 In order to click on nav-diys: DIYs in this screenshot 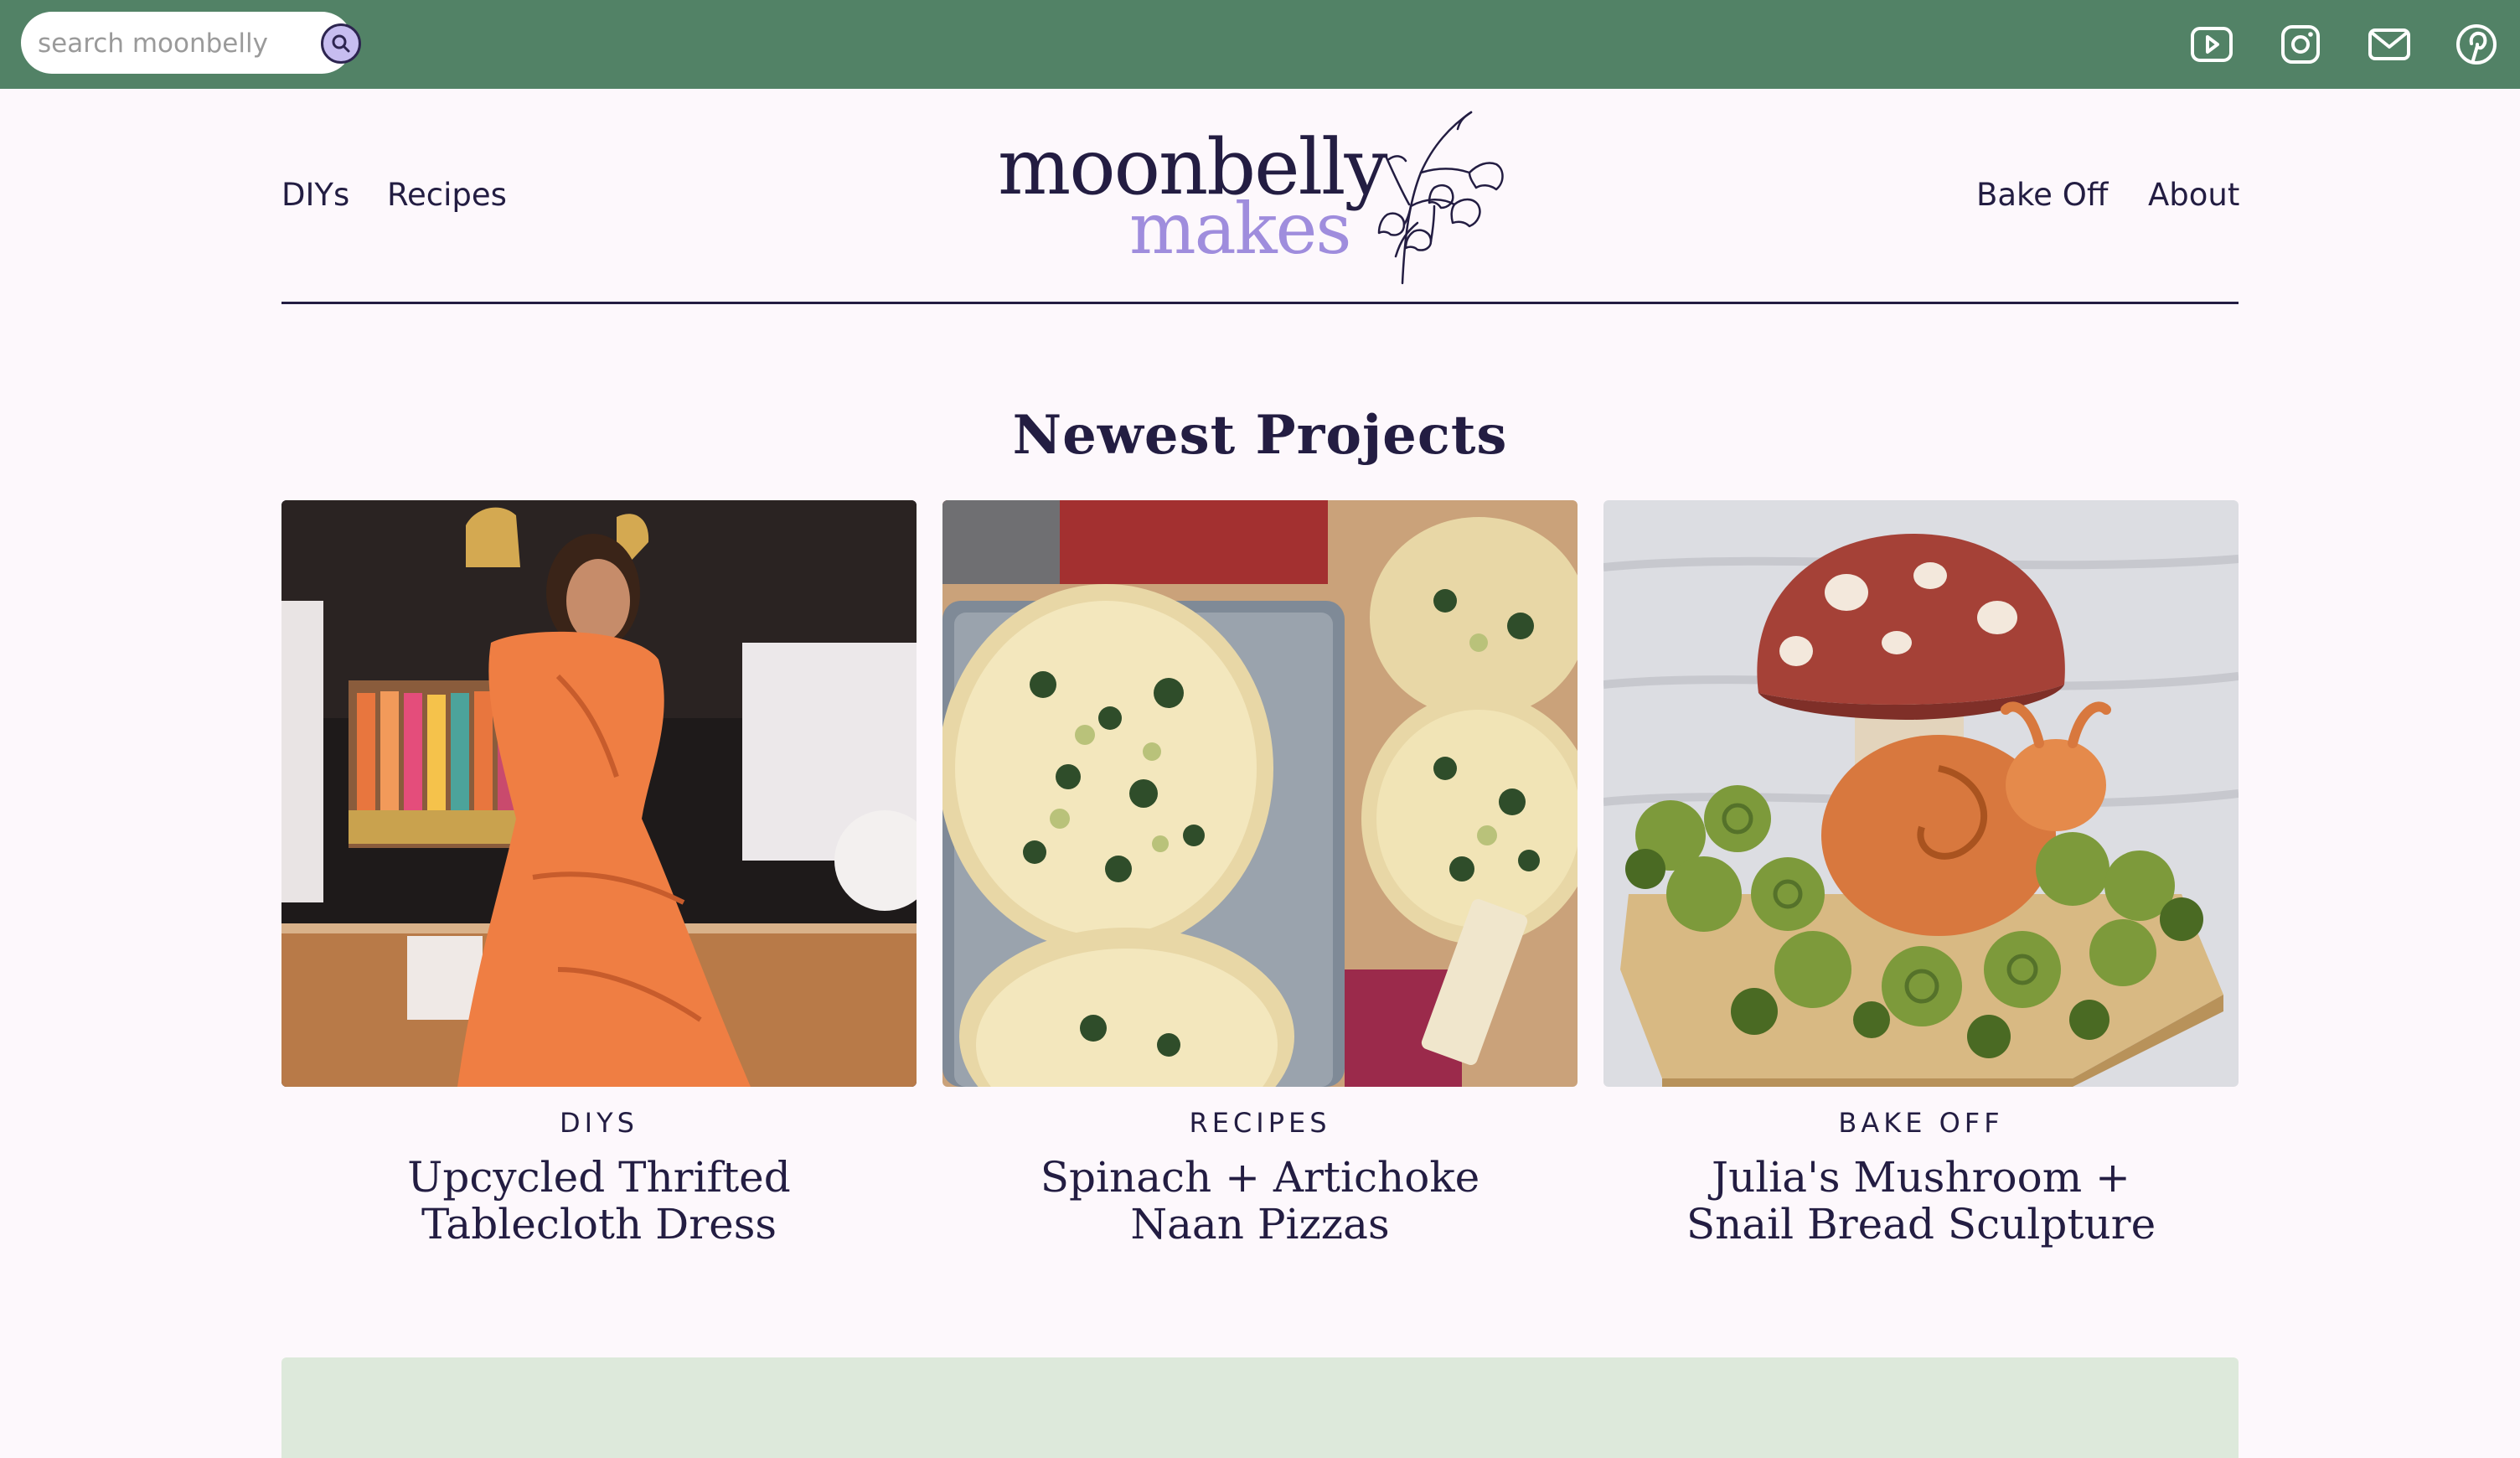, I will do `click(315, 195)`.